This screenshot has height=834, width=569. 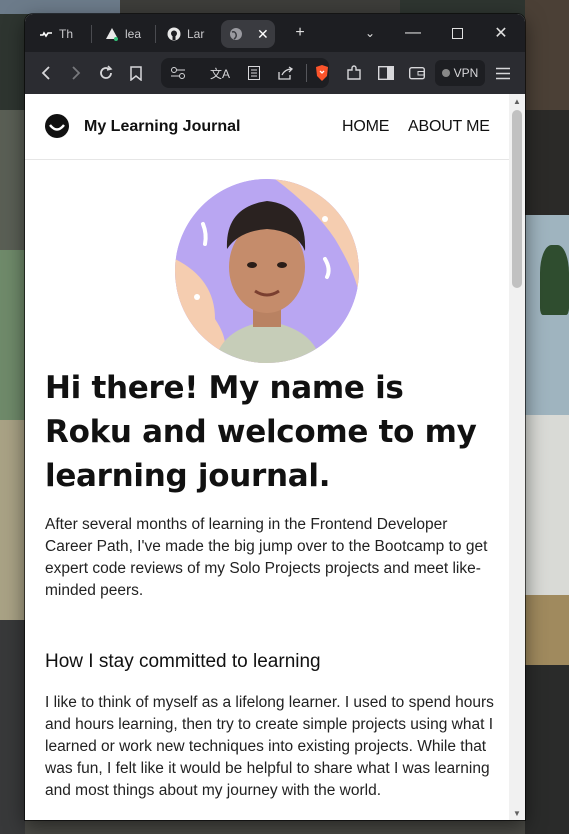 I want to click on scroll-up-icon: ▲, so click(x=517, y=101).